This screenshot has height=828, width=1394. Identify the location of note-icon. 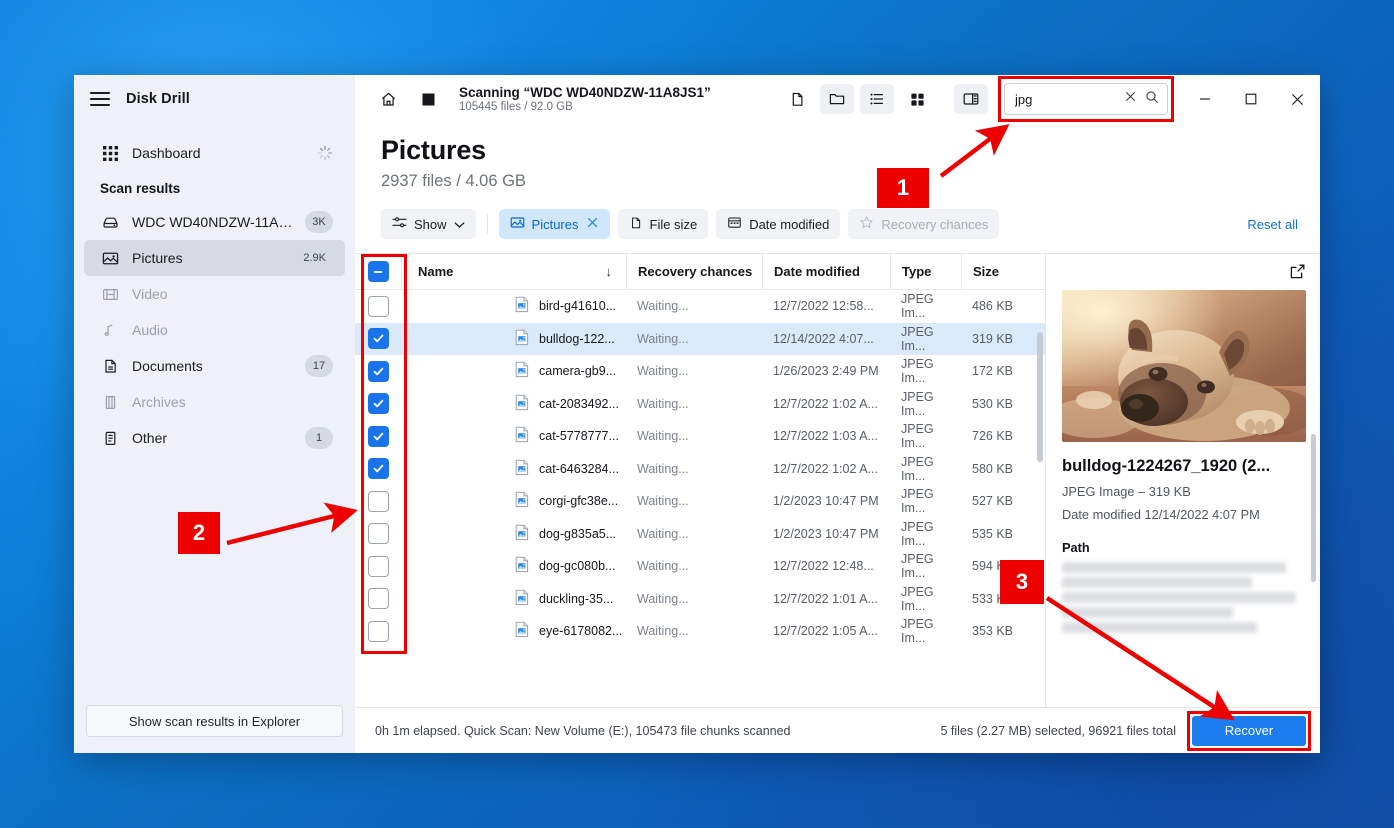
(110, 330).